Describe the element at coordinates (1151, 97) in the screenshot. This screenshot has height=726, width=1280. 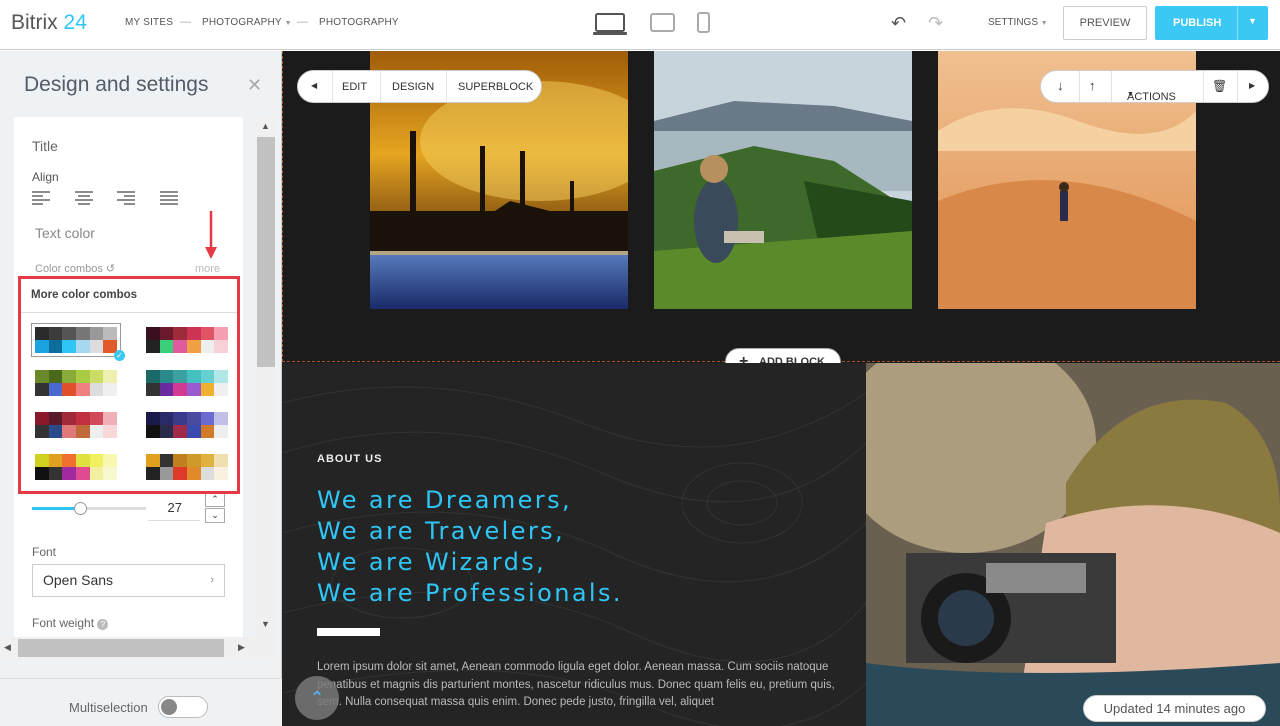
I see `actions-label: ACTIONS` at that location.